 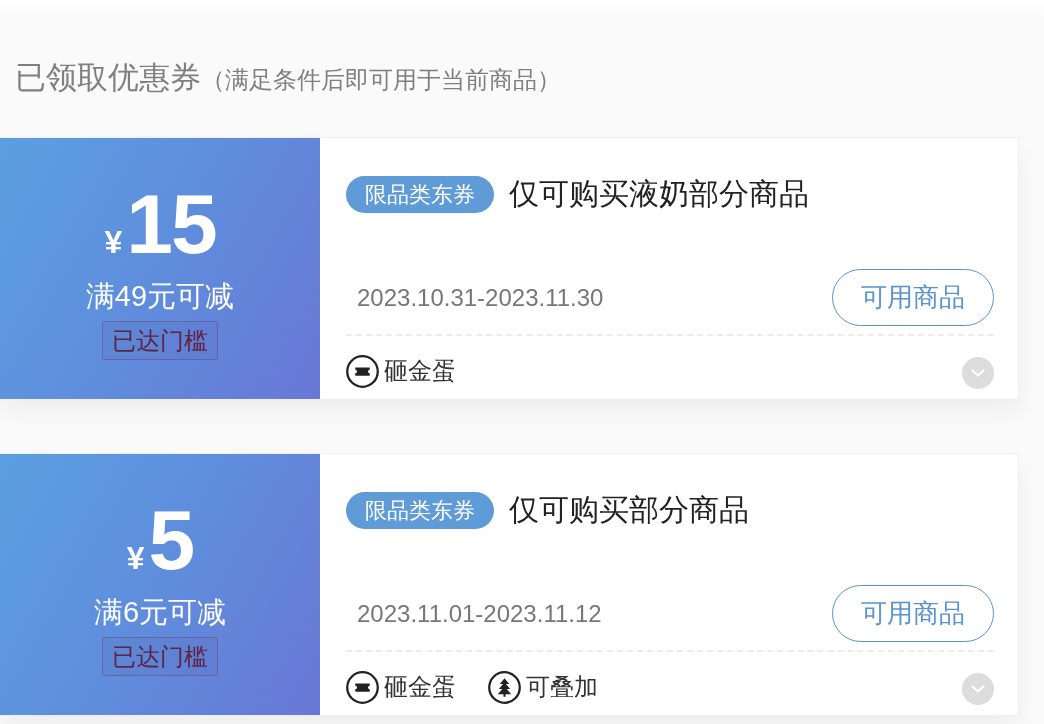 I want to click on tree-icon, so click(x=504, y=687).